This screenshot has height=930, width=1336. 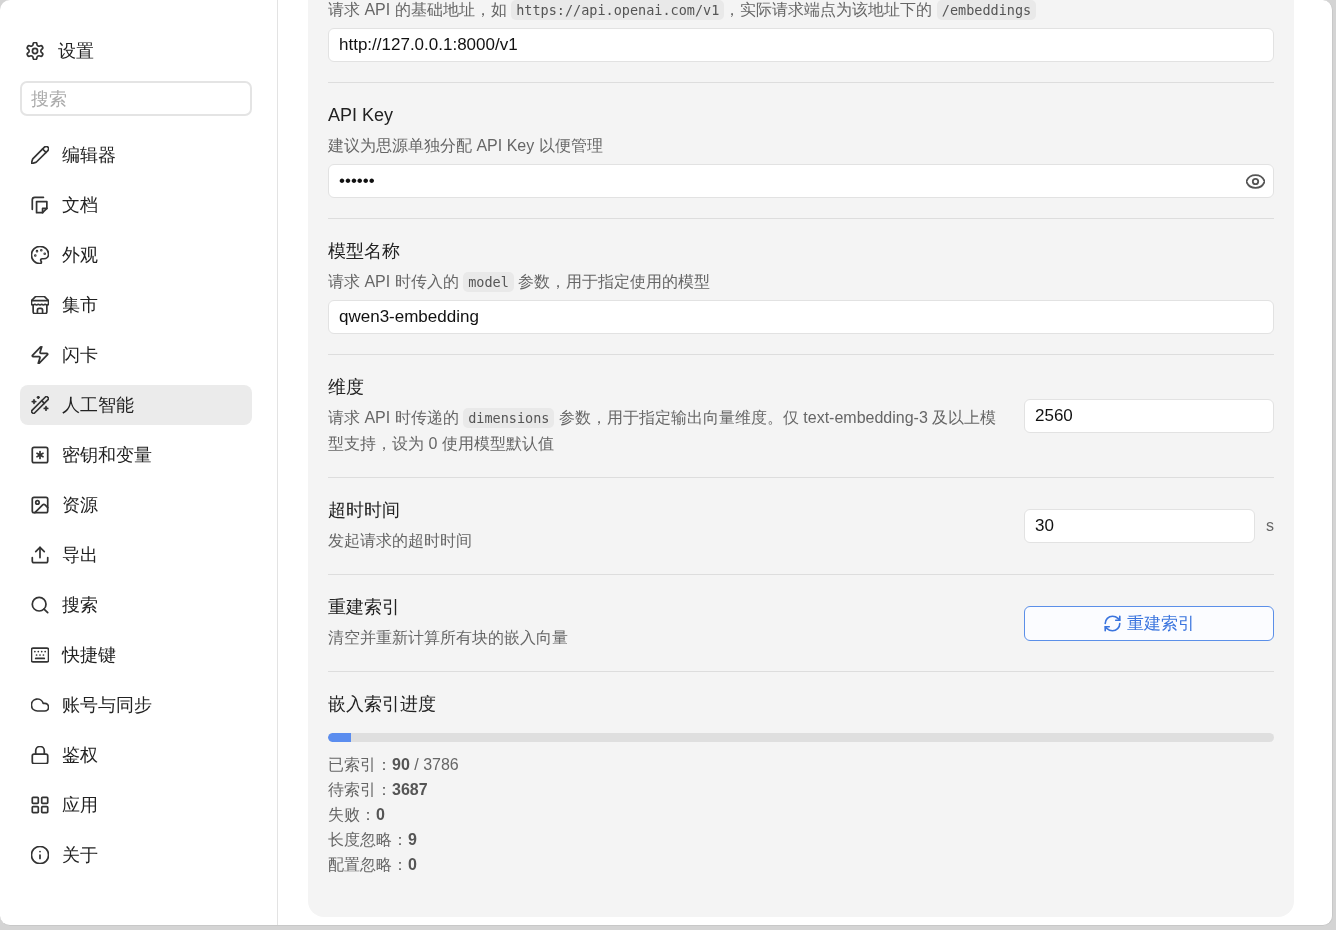 What do you see at coordinates (136, 405) in the screenshot?
I see `sidebar-item: 人工智能` at bounding box center [136, 405].